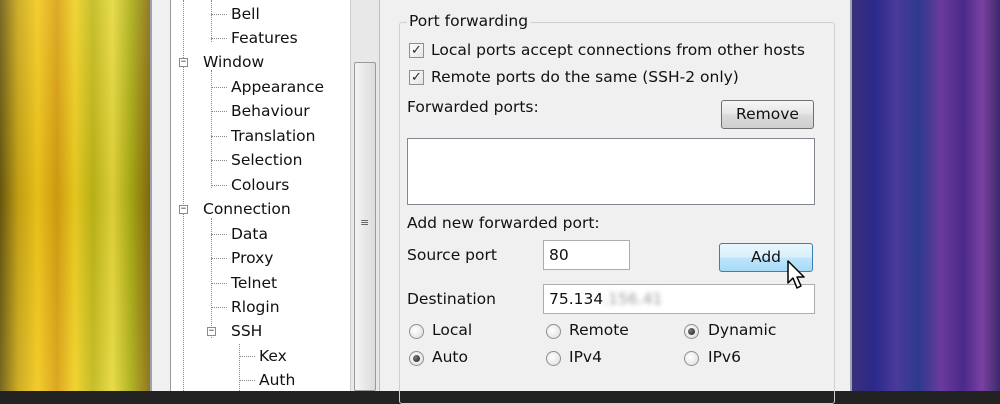 The image size is (1000, 404). What do you see at coordinates (264, 38) in the screenshot?
I see `tree-item-features: Features` at bounding box center [264, 38].